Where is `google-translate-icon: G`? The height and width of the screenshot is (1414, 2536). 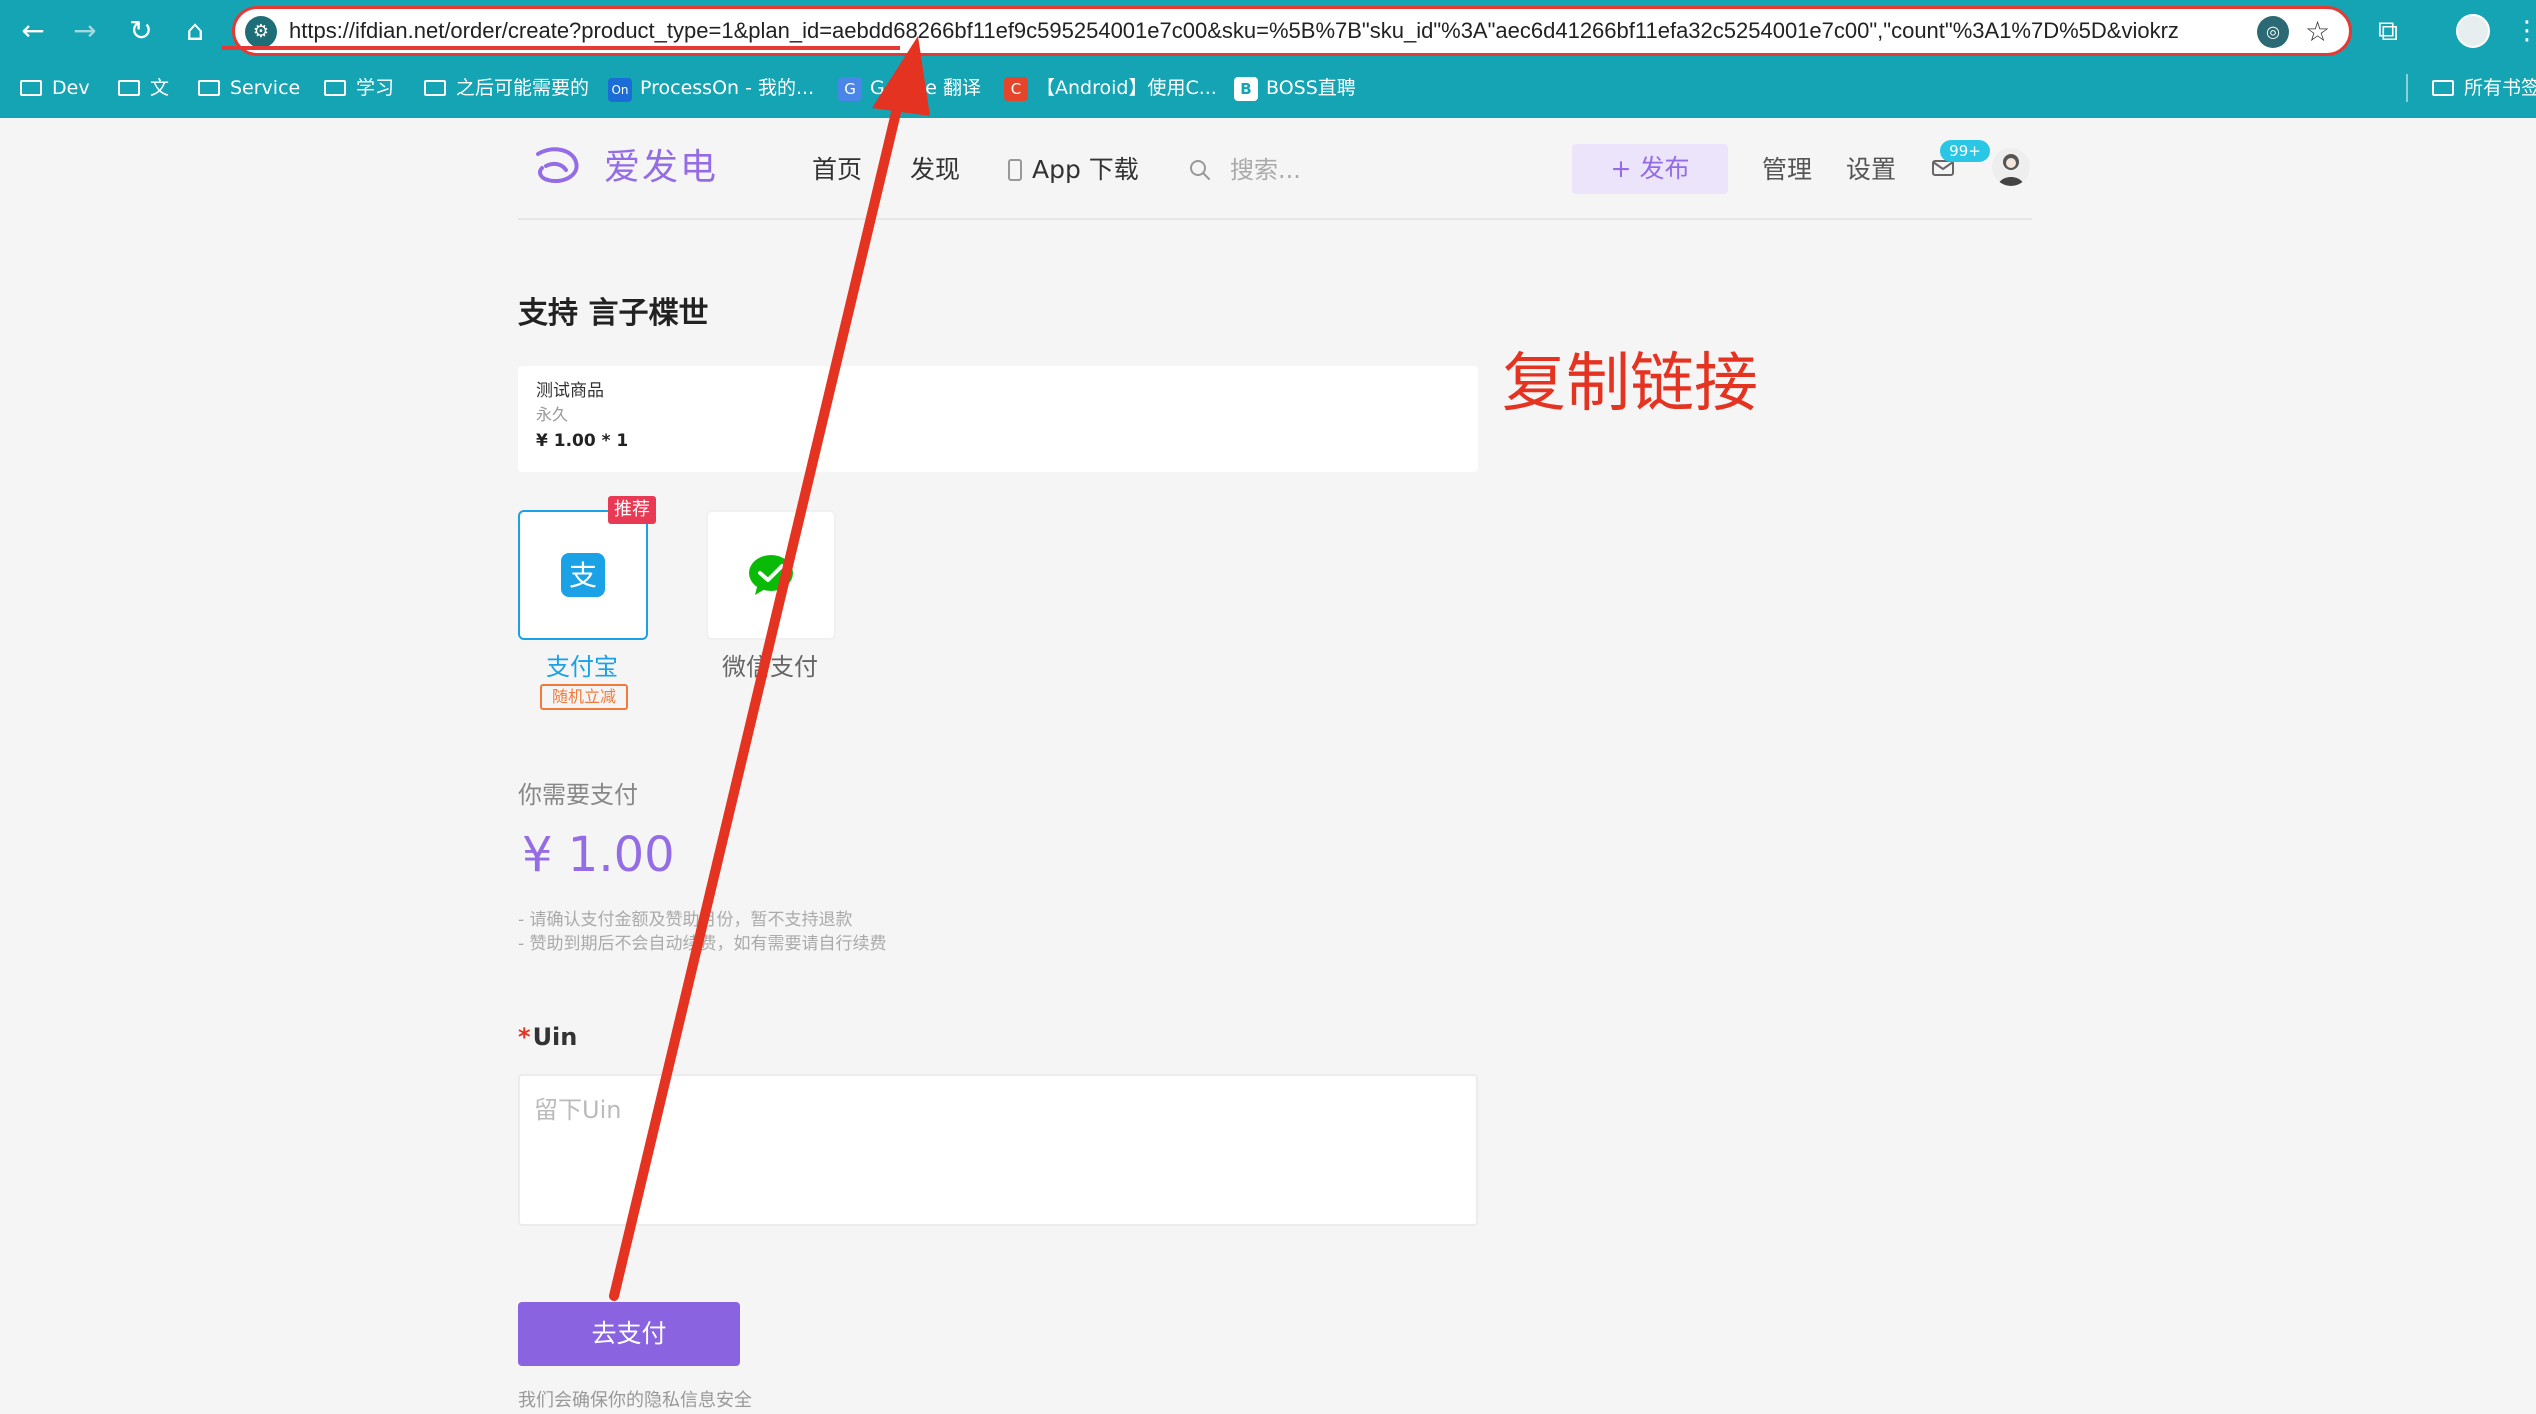 google-translate-icon: G is located at coordinates (850, 89).